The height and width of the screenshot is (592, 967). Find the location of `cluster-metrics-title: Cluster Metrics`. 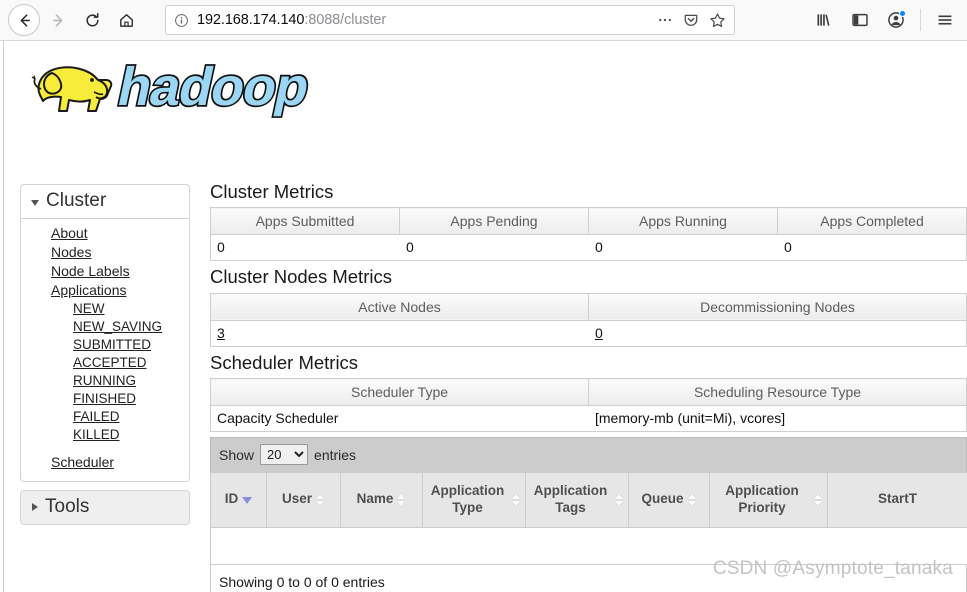

cluster-metrics-title: Cluster Metrics is located at coordinates (272, 191).